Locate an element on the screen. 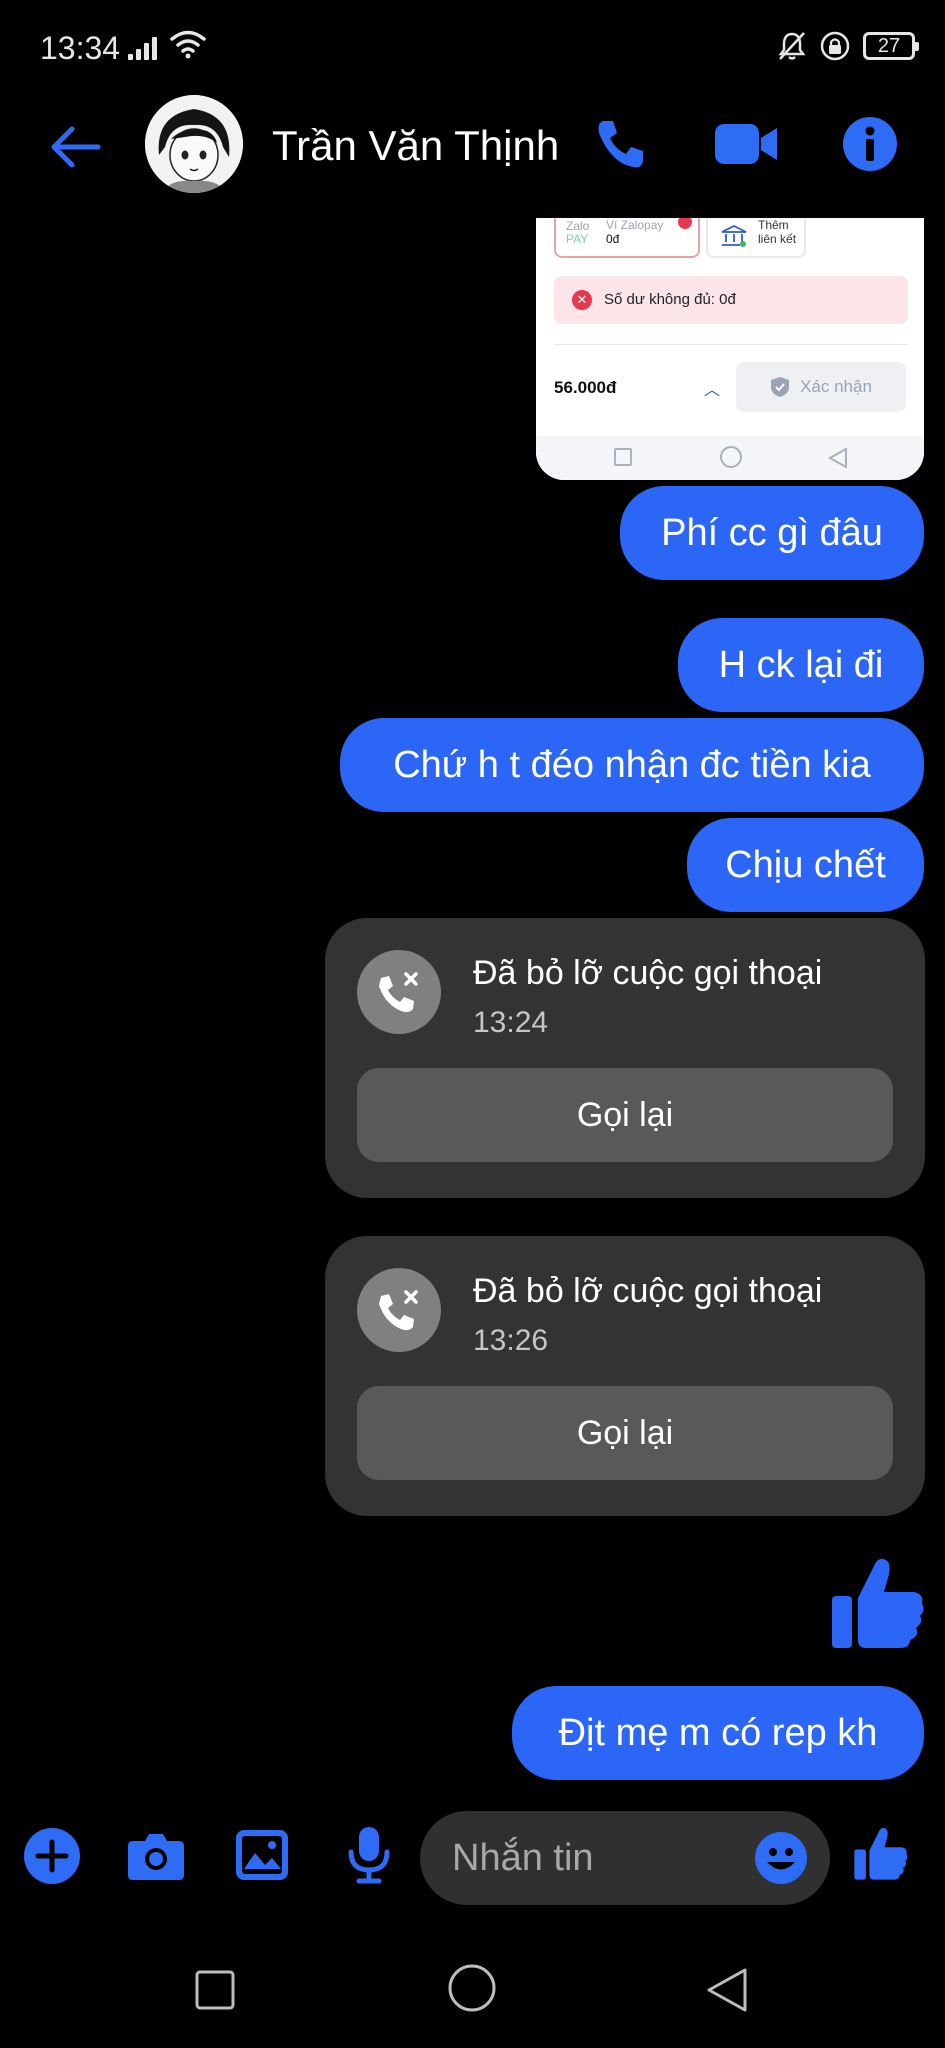  plus-button is located at coordinates (52, 1856).